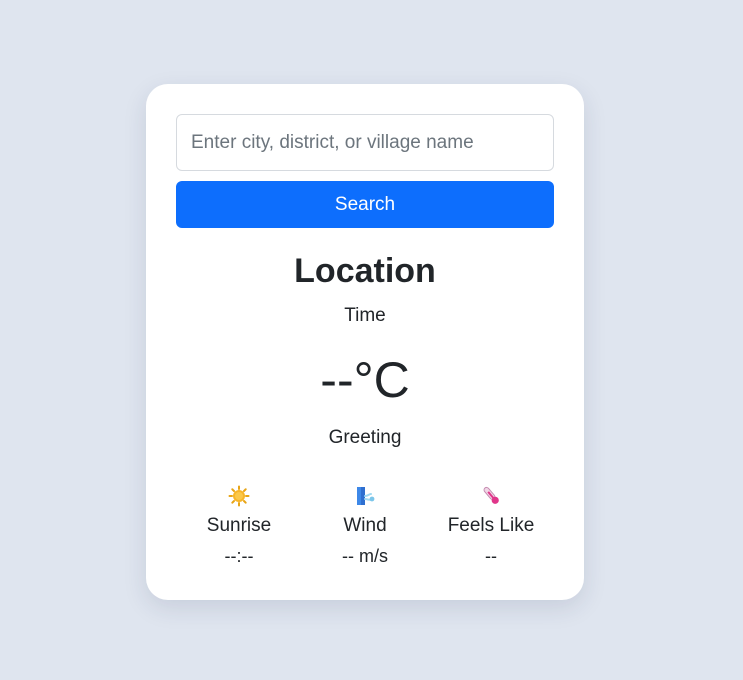 The image size is (743, 680). I want to click on stat-label: Wind, so click(365, 525).